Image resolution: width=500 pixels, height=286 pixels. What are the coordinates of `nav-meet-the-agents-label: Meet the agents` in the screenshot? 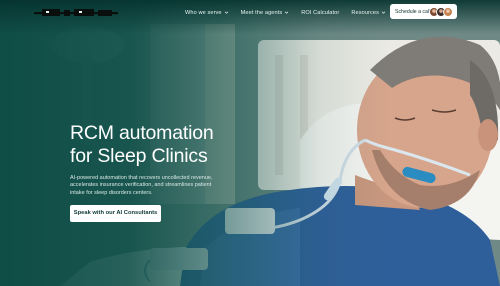 It's located at (261, 12).